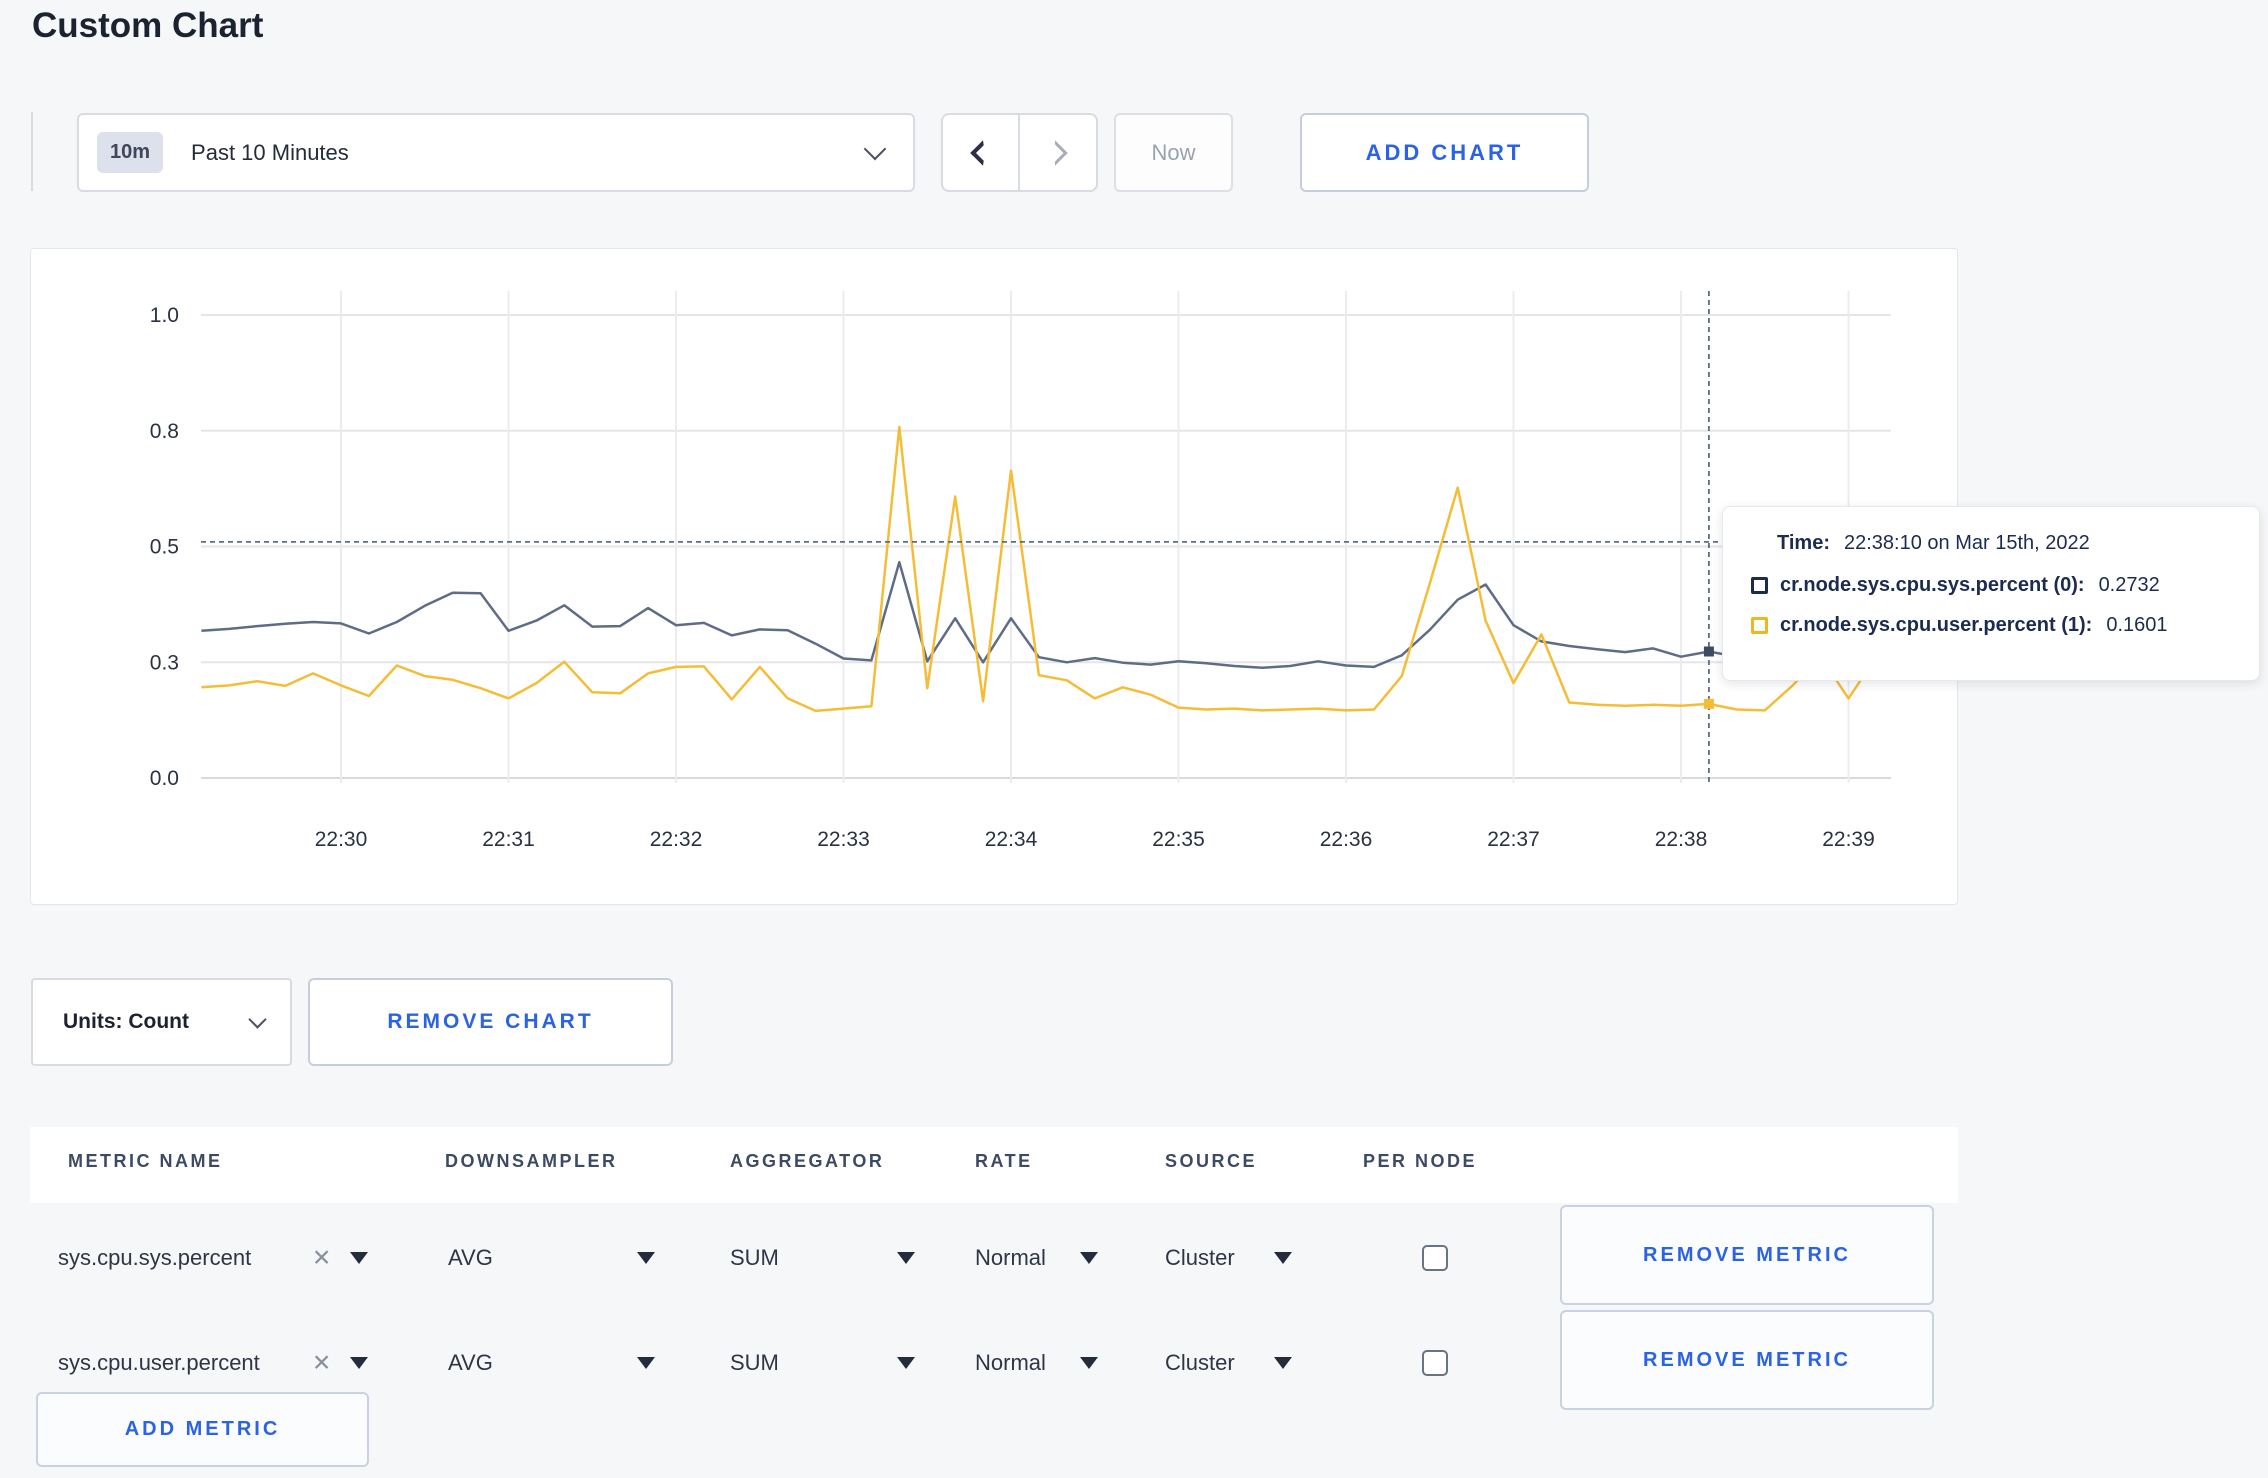 Image resolution: width=2268 pixels, height=1478 pixels. I want to click on x-tick-label: 22:35, so click(1178, 839).